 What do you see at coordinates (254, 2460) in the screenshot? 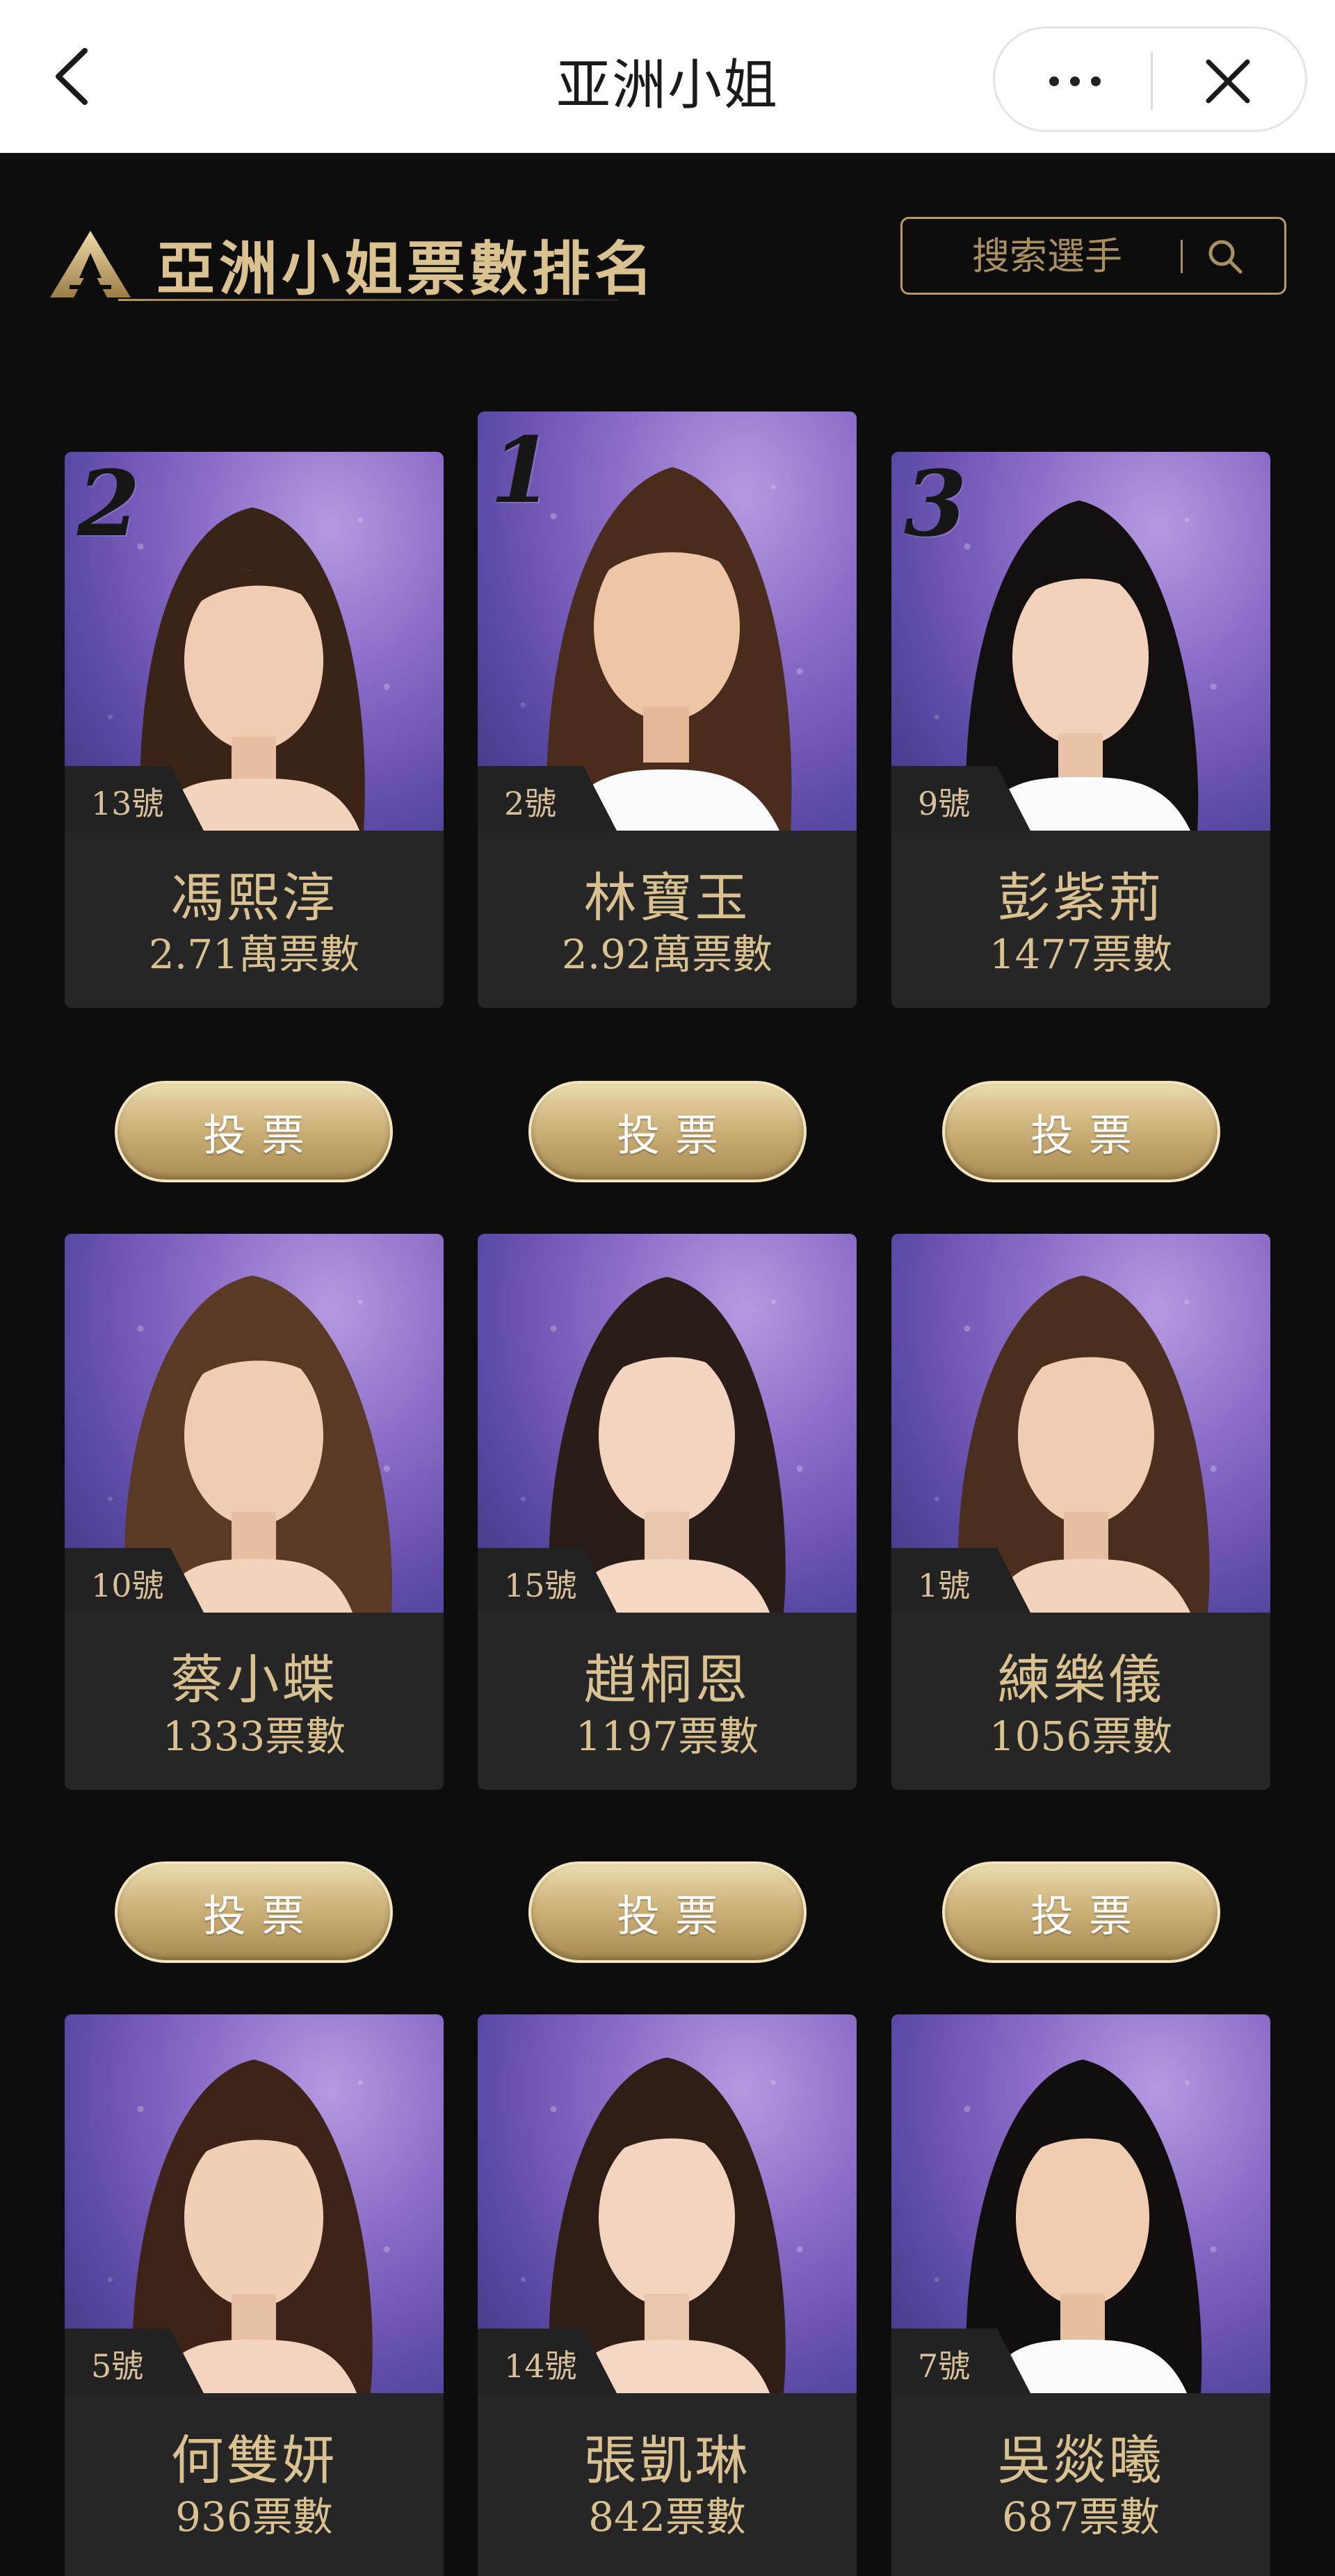
I see `contestant-name: 何雙妍` at bounding box center [254, 2460].